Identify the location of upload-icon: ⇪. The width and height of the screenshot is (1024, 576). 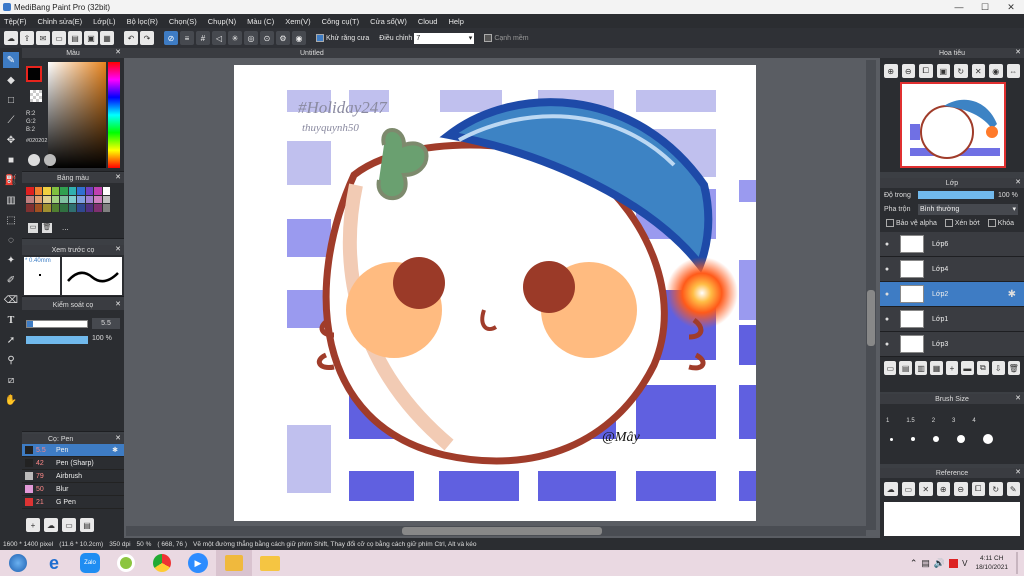
(27, 38).